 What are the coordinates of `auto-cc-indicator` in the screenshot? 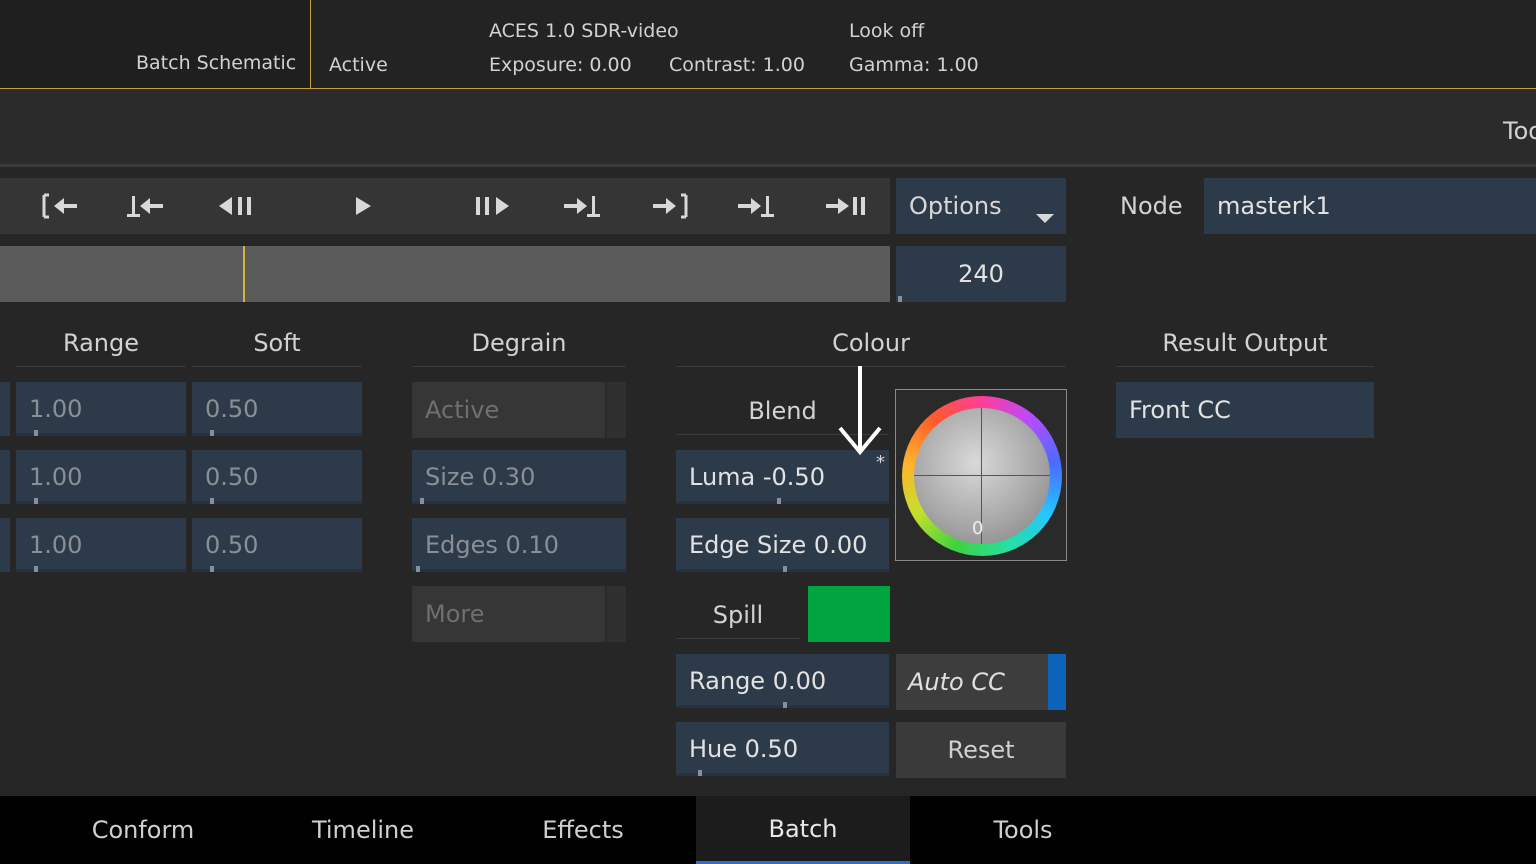 It's located at (1057, 682).